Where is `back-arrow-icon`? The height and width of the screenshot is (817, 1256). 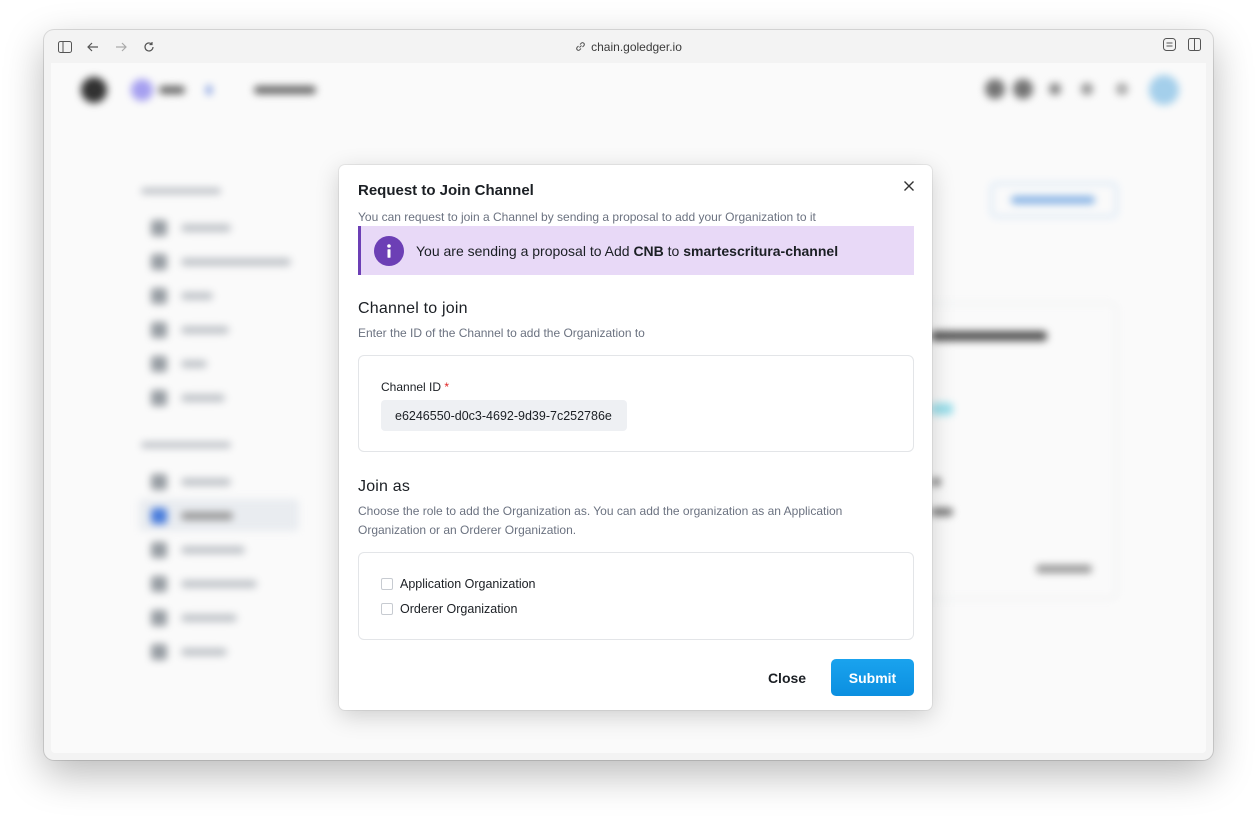 back-arrow-icon is located at coordinates (93, 47).